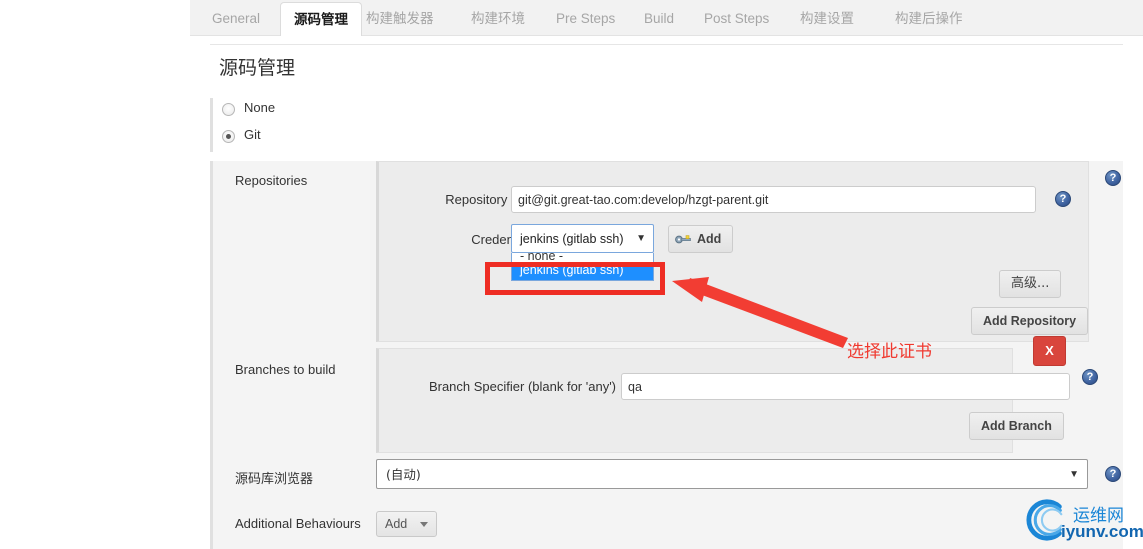 The image size is (1143, 549). What do you see at coordinates (423, 525) in the screenshot?
I see `caret-down-icon` at bounding box center [423, 525].